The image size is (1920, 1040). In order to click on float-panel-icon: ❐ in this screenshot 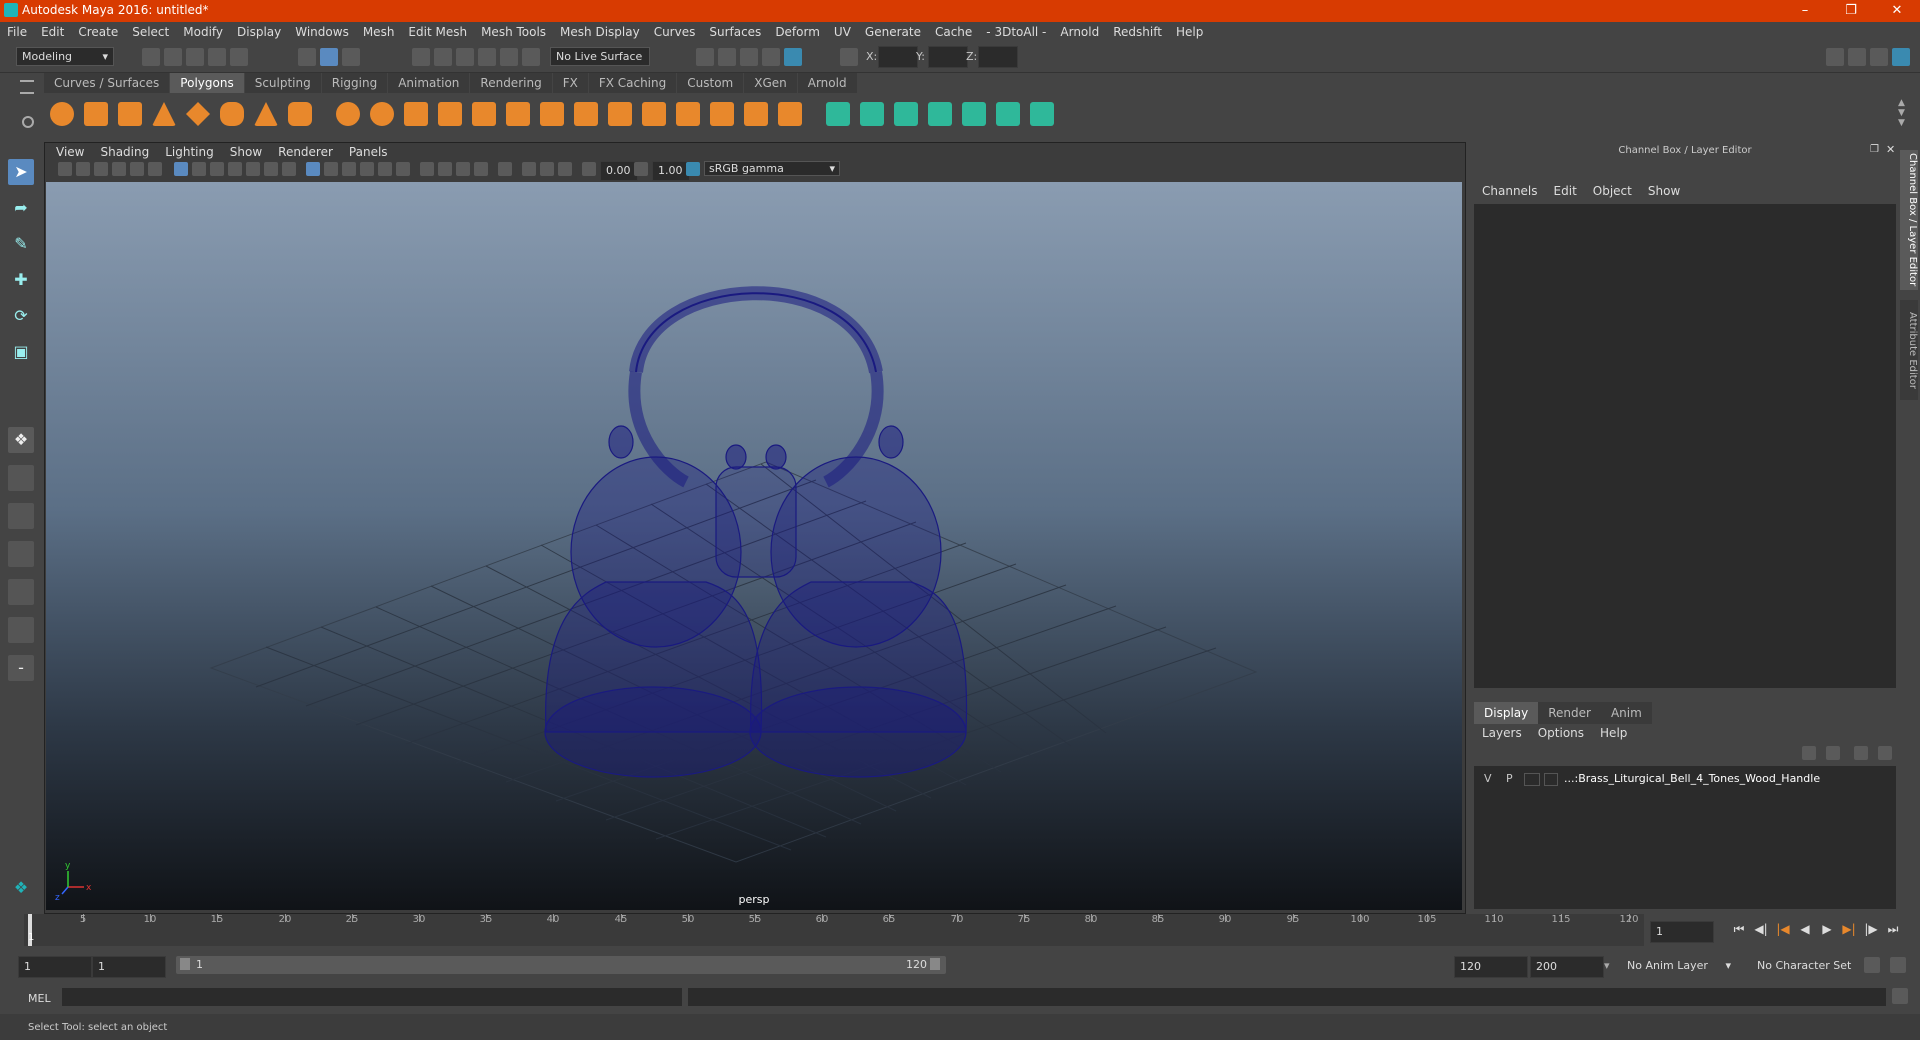, I will do `click(1874, 149)`.